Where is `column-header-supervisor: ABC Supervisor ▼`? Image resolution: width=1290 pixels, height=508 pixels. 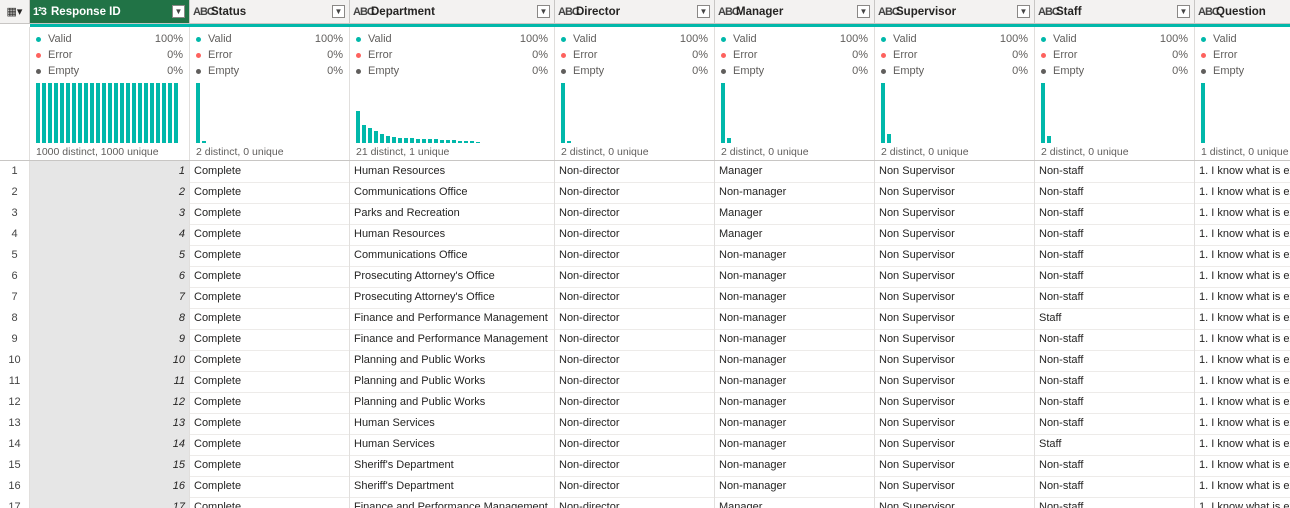
column-header-supervisor: ABC Supervisor ▼ is located at coordinates (955, 11).